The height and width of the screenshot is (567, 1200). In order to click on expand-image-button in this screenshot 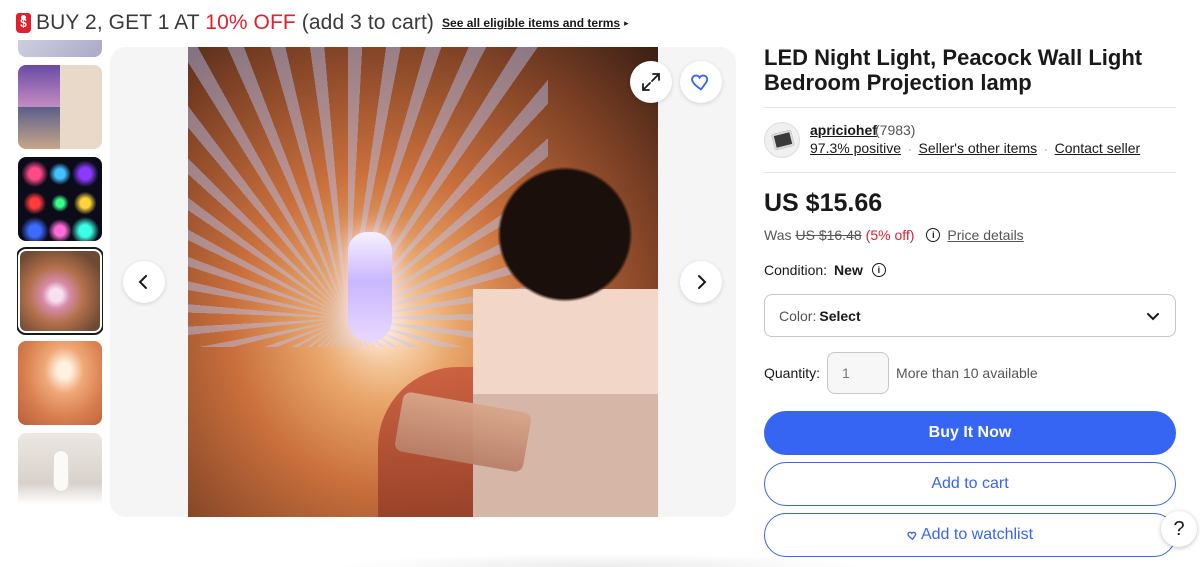, I will do `click(651, 82)`.